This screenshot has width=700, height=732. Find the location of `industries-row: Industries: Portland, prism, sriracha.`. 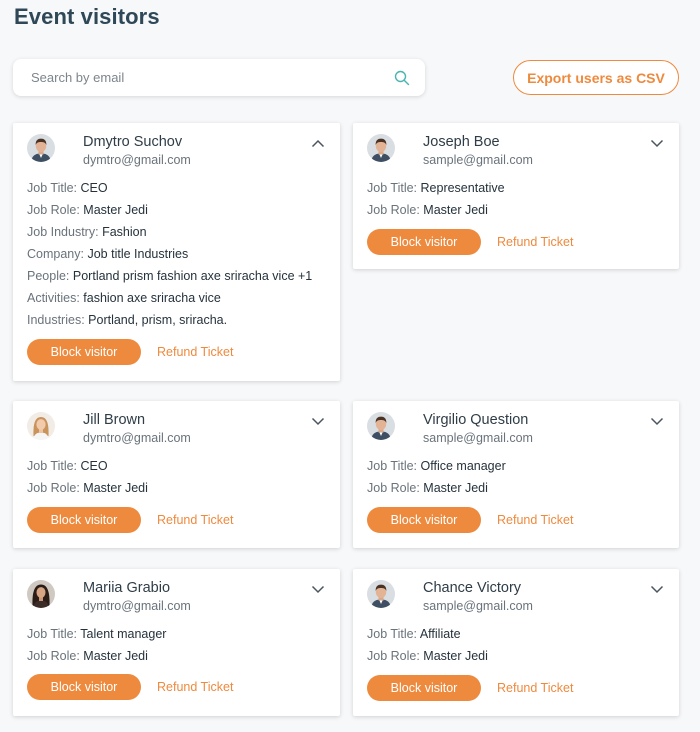

industries-row: Industries: Portland, prism, sriracha. is located at coordinates (169, 323).